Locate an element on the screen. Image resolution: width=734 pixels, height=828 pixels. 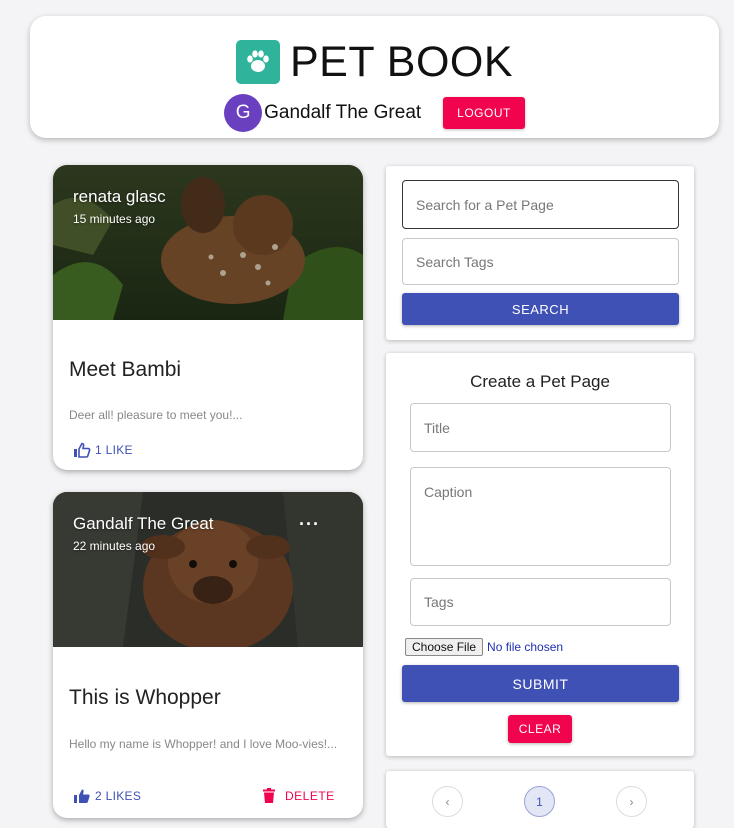
brand-title: PET BOOK is located at coordinates (401, 61).